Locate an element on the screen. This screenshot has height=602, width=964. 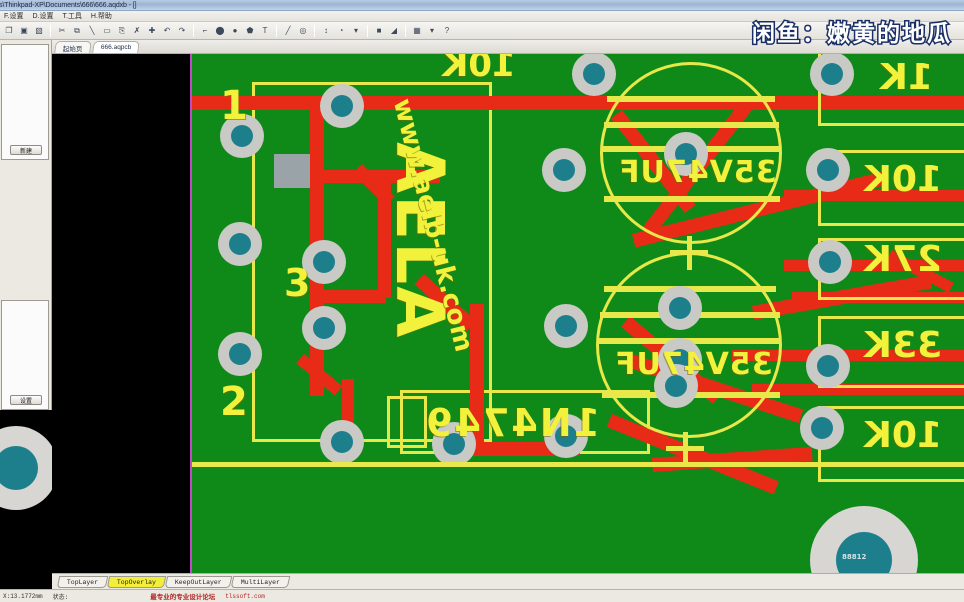
layer-tab-multilayer: MultiLayer is located at coordinates (260, 581).